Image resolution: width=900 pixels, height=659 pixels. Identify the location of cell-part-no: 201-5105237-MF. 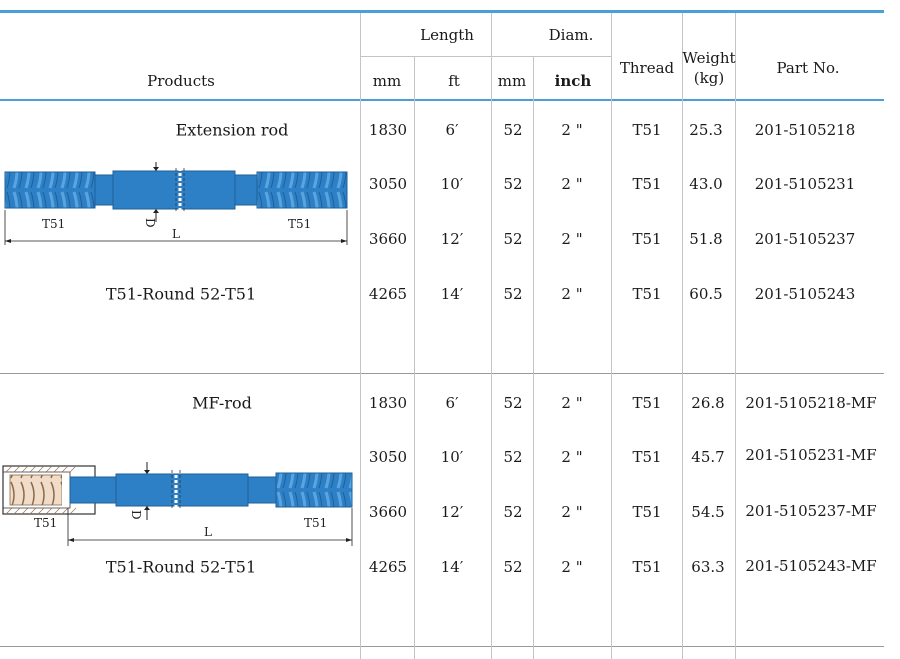
(811, 511).